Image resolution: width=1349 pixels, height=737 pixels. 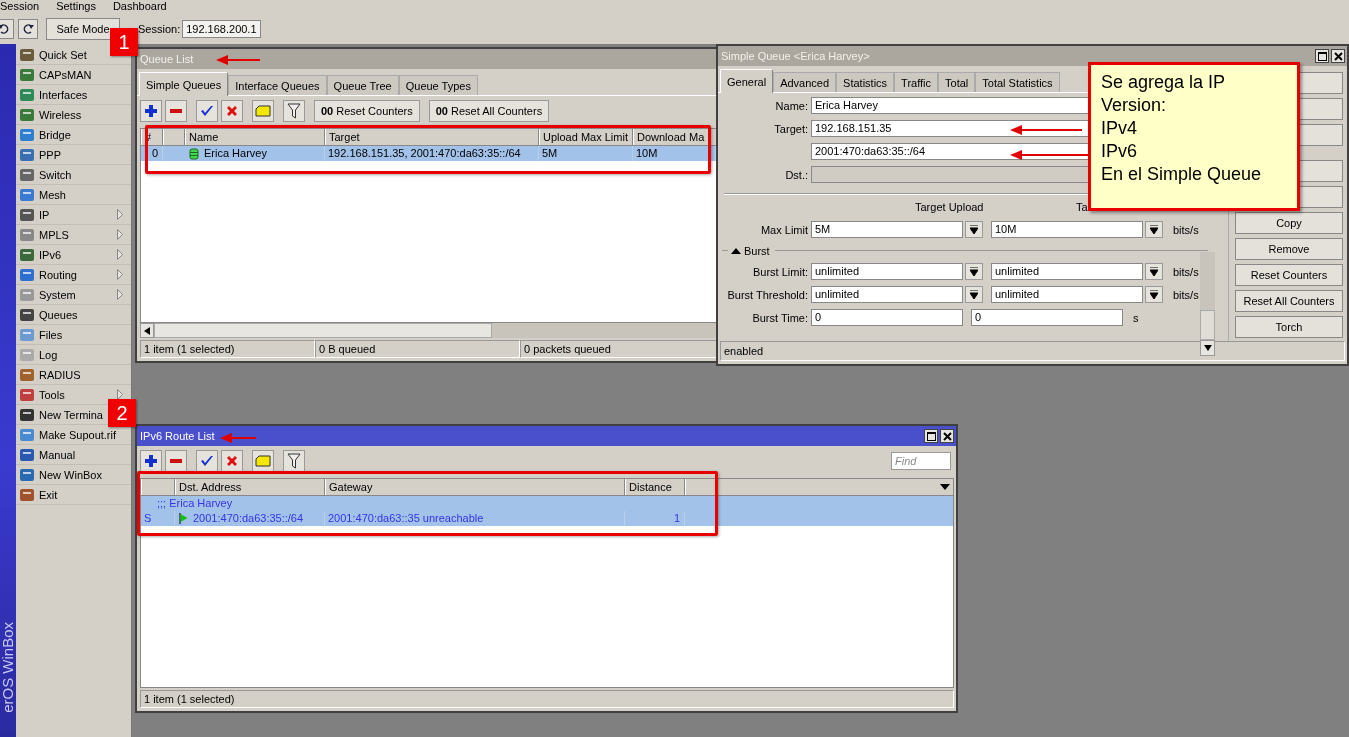 I want to click on sidebar-item: Tools, so click(x=52, y=394).